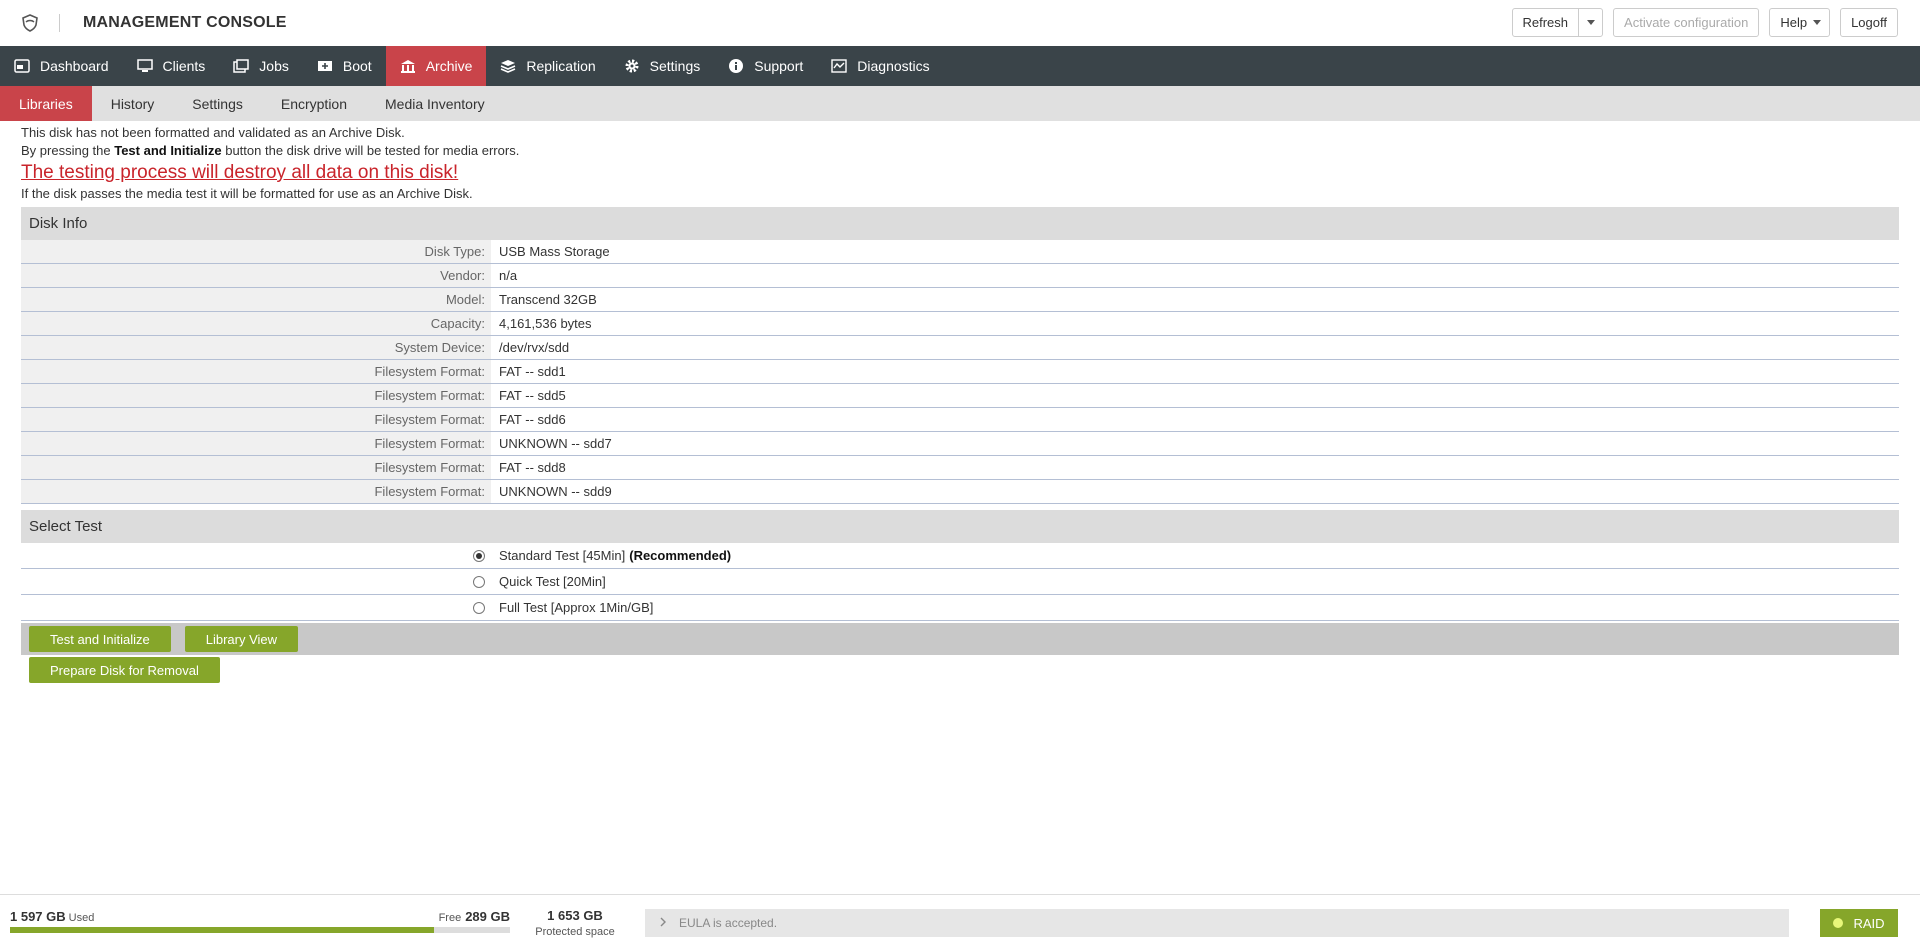 Image resolution: width=1920 pixels, height=946 pixels. What do you see at coordinates (449, 66) in the screenshot?
I see `nav-label: Archive` at bounding box center [449, 66].